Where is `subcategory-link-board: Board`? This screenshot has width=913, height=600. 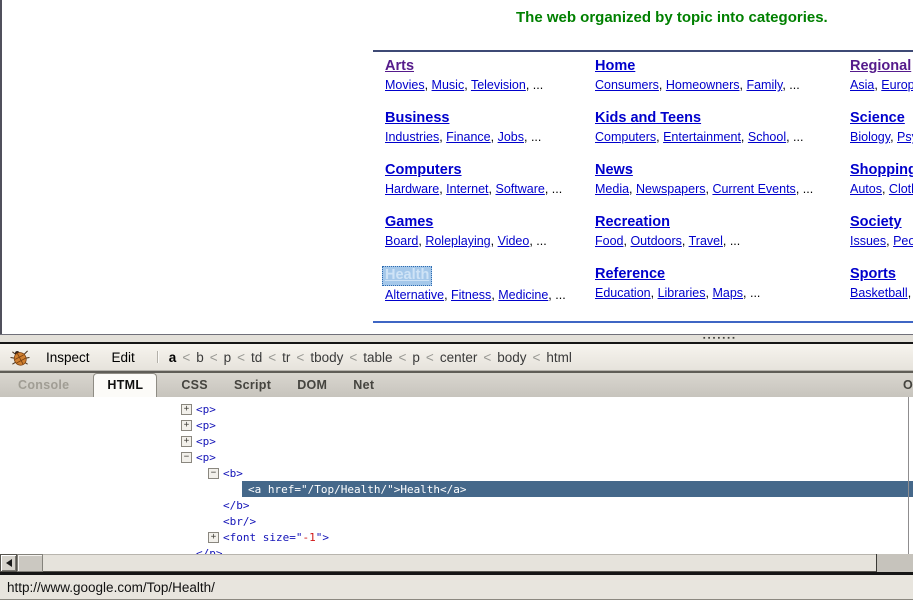
subcategory-link-board: Board is located at coordinates (401, 241).